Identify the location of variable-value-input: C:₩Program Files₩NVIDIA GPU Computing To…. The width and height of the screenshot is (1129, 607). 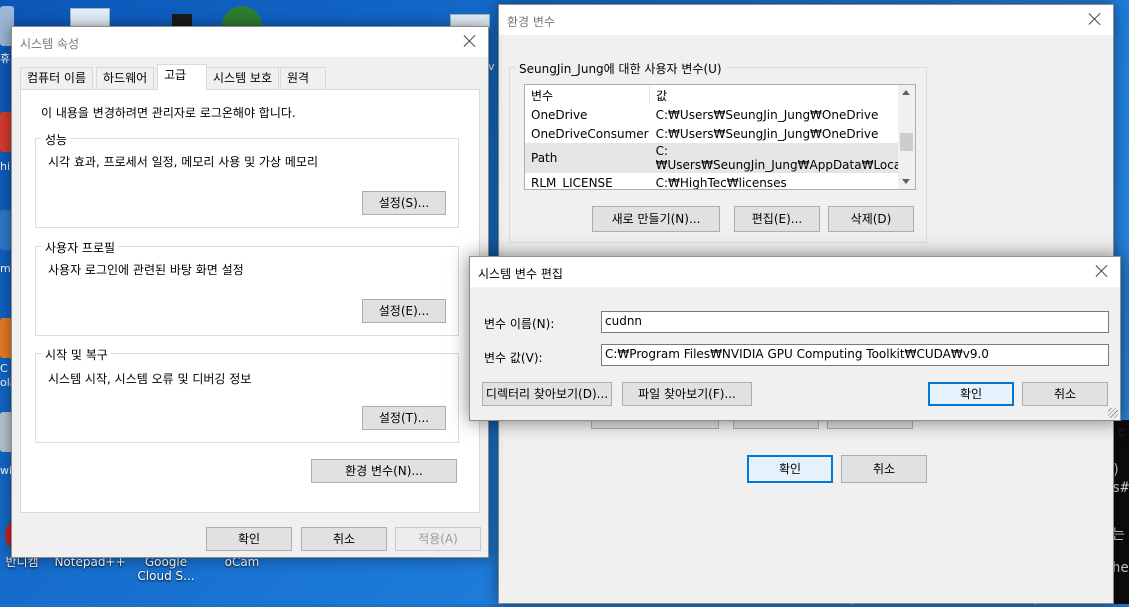
(855, 355).